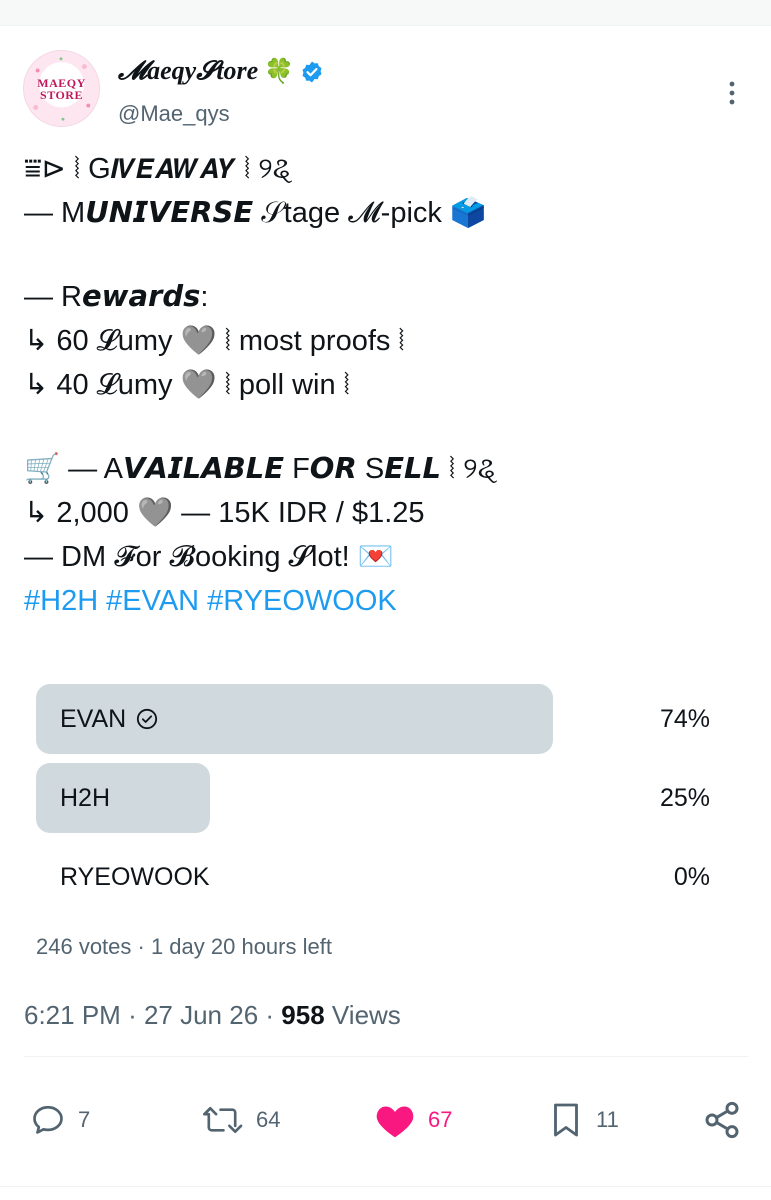 The width and height of the screenshot is (771, 1200). I want to click on views-count: 958, so click(303, 1015).